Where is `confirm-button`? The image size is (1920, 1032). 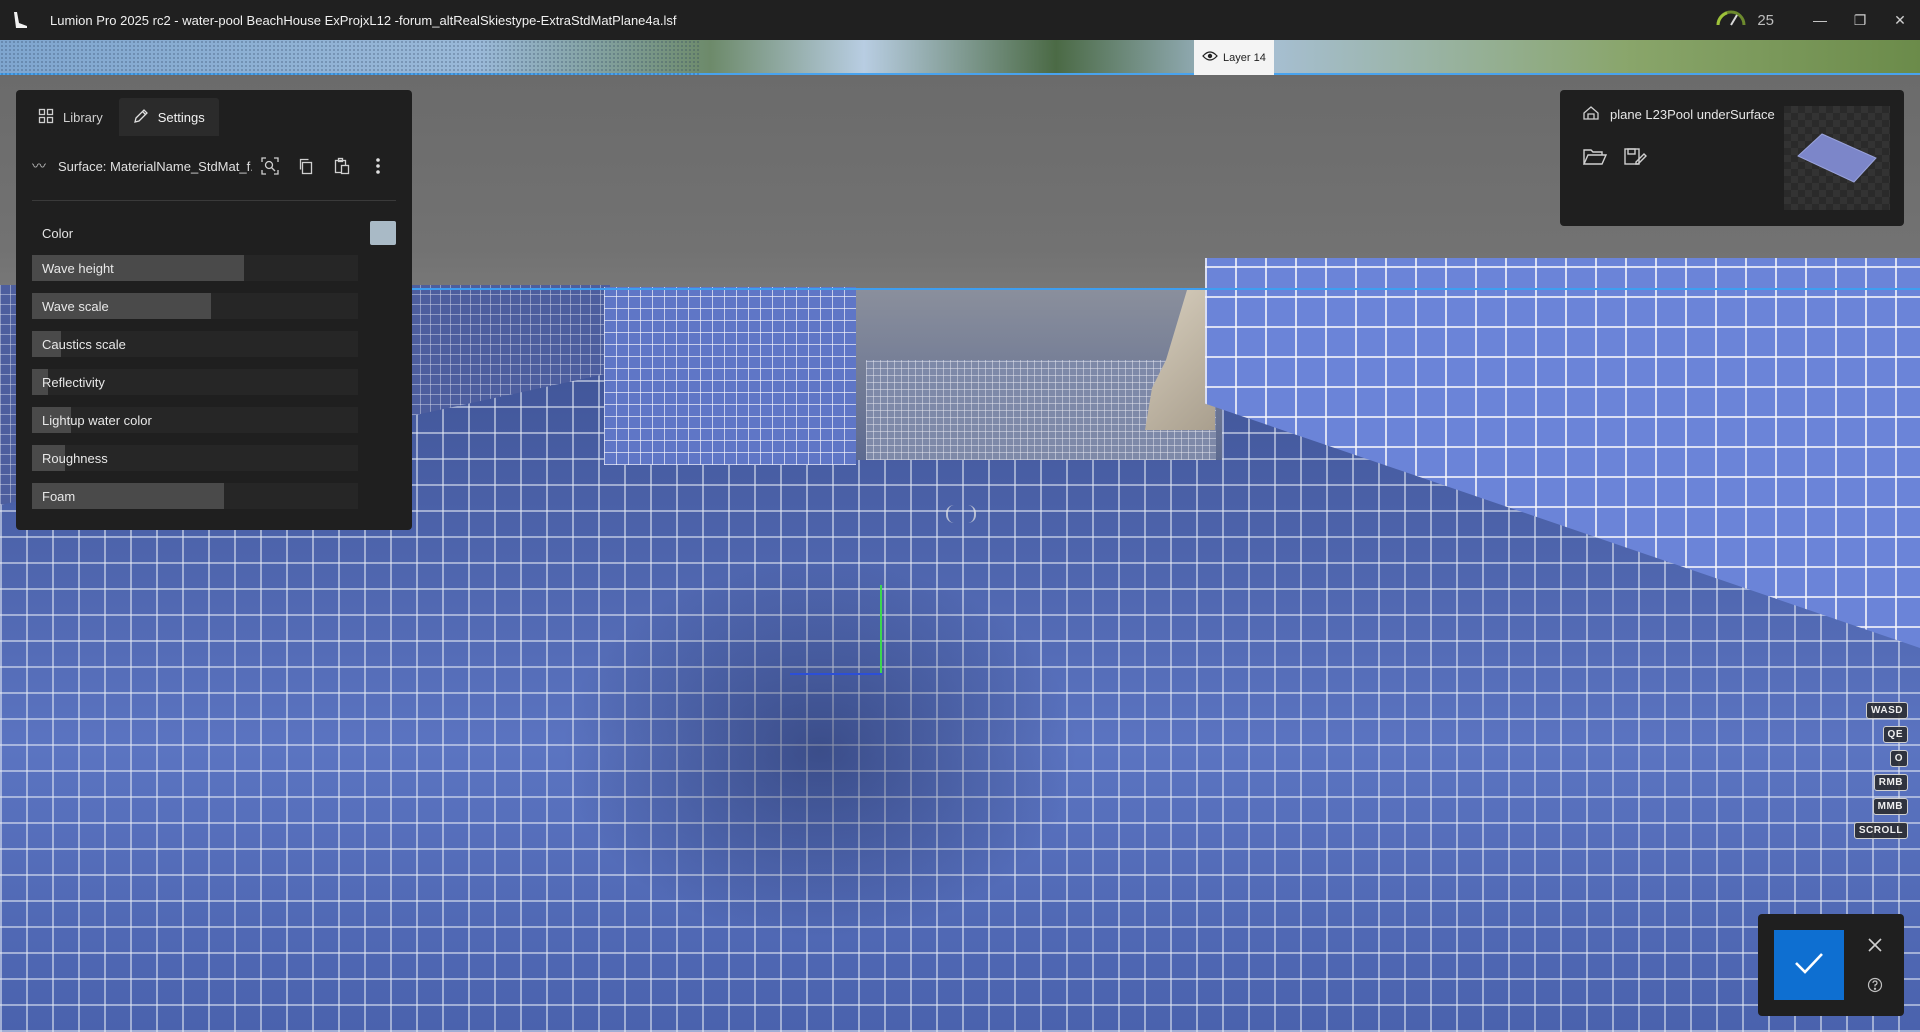 confirm-button is located at coordinates (1809, 965).